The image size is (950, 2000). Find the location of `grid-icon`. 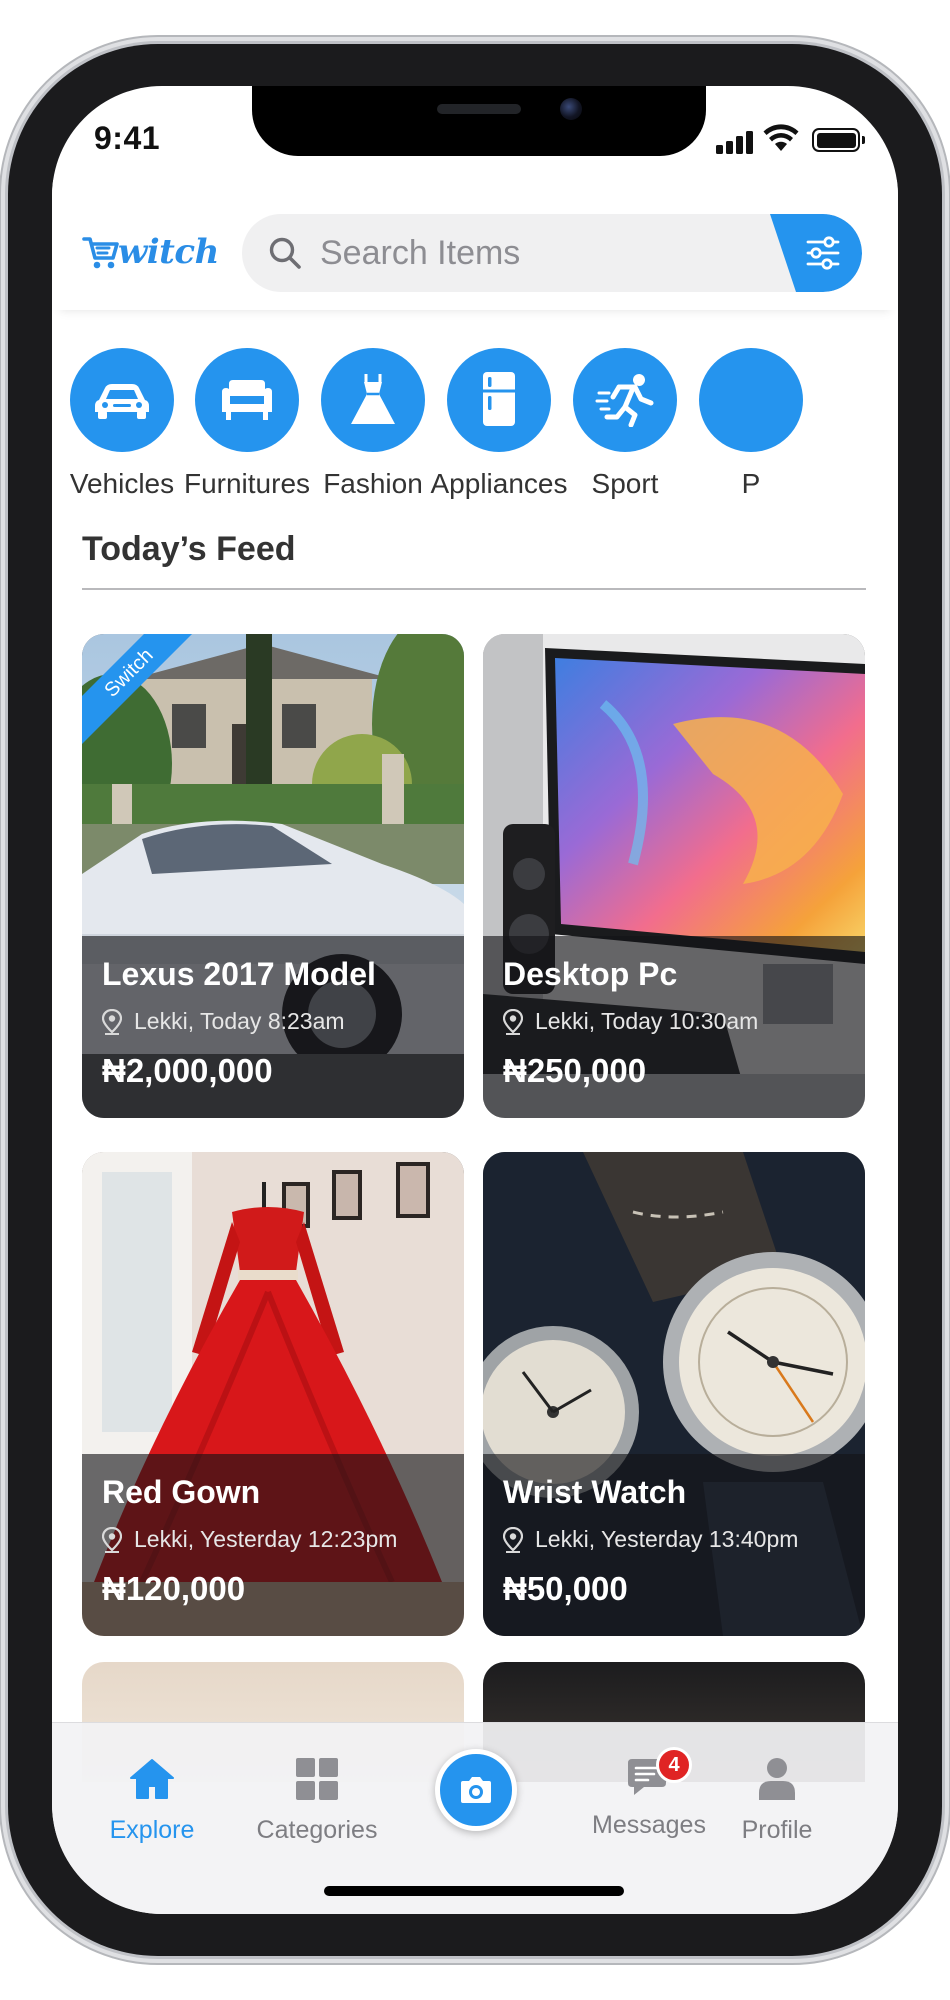

grid-icon is located at coordinates (317, 1779).